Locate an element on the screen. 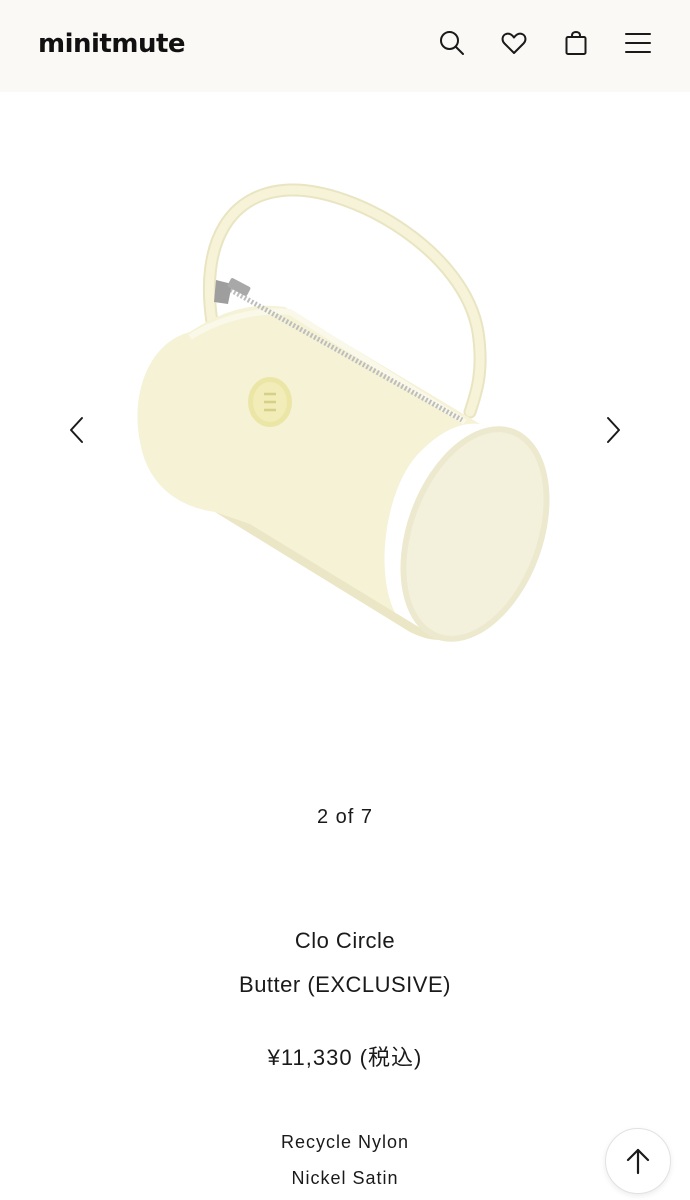 Image resolution: width=690 pixels, height=1200 pixels. header-actions is located at coordinates (545, 43).